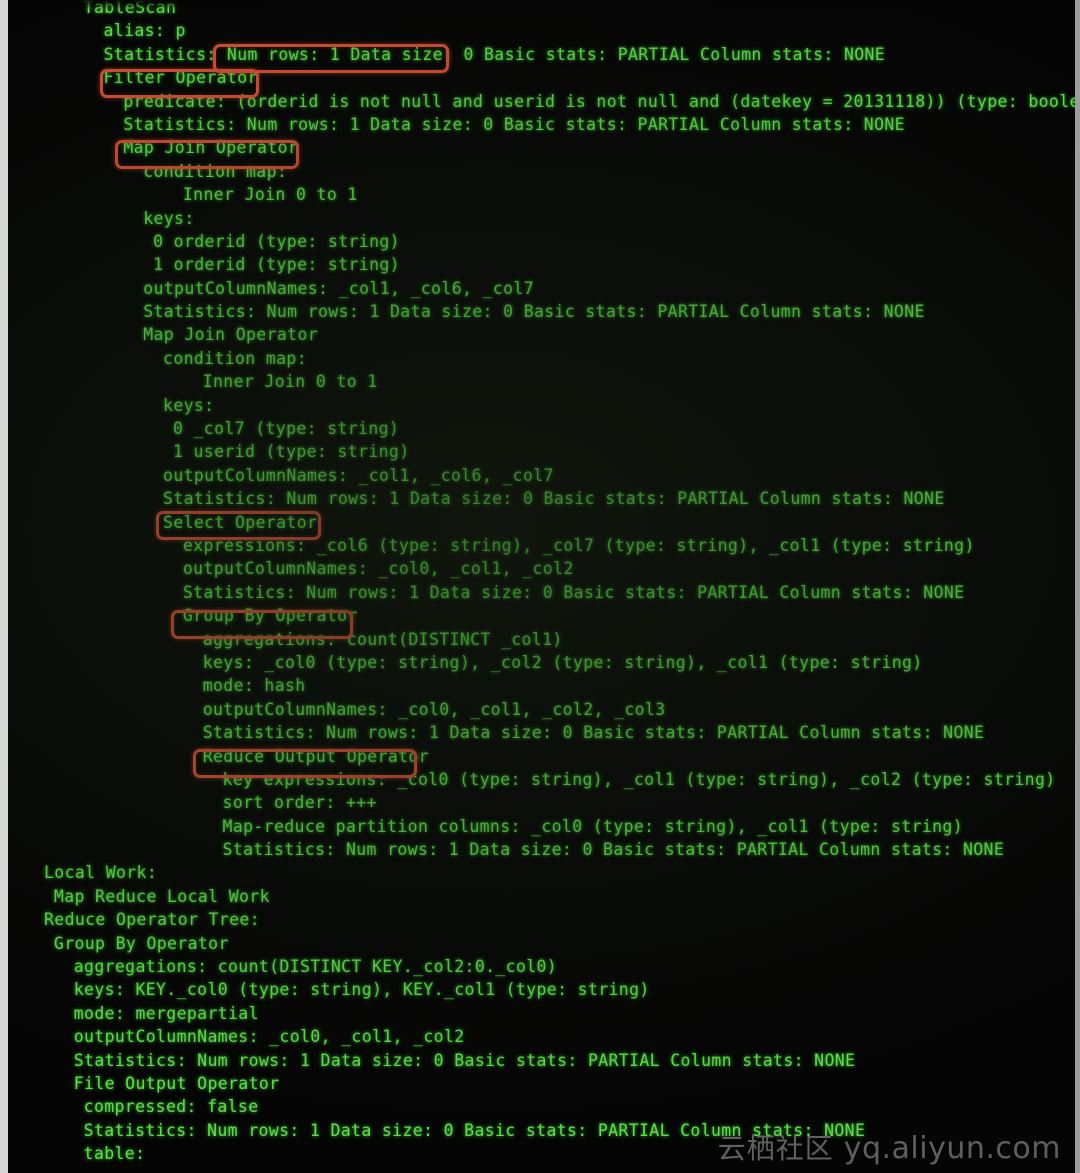 The height and width of the screenshot is (1173, 1080). I want to click on code-line-text: Map Reduce Local Work, so click(161, 896).